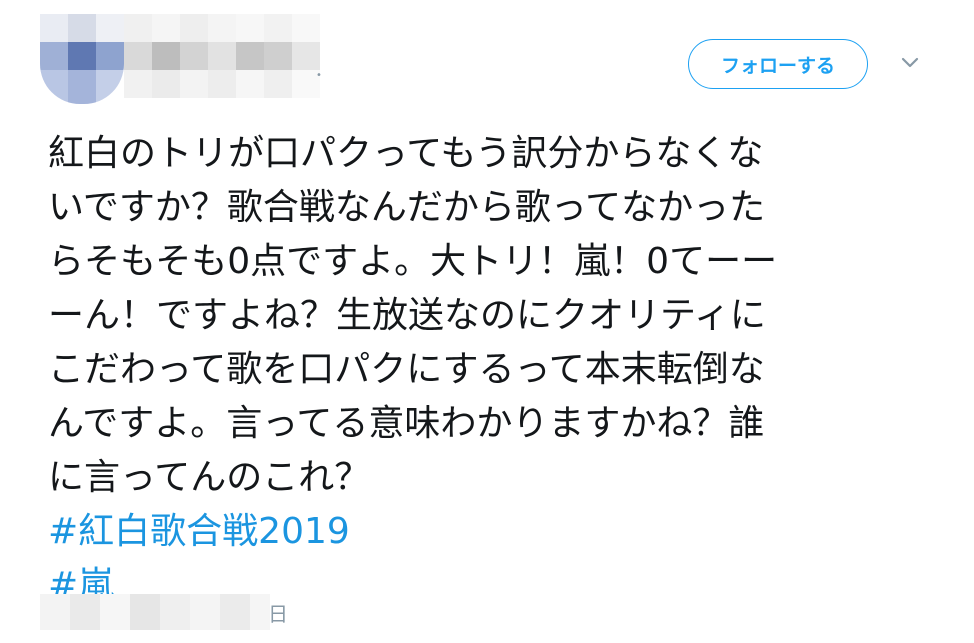 The image size is (974, 643). Describe the element at coordinates (406, 153) in the screenshot. I see `tweet-line: 紅白のトリが口パクってもう訳分からなくな` at that location.